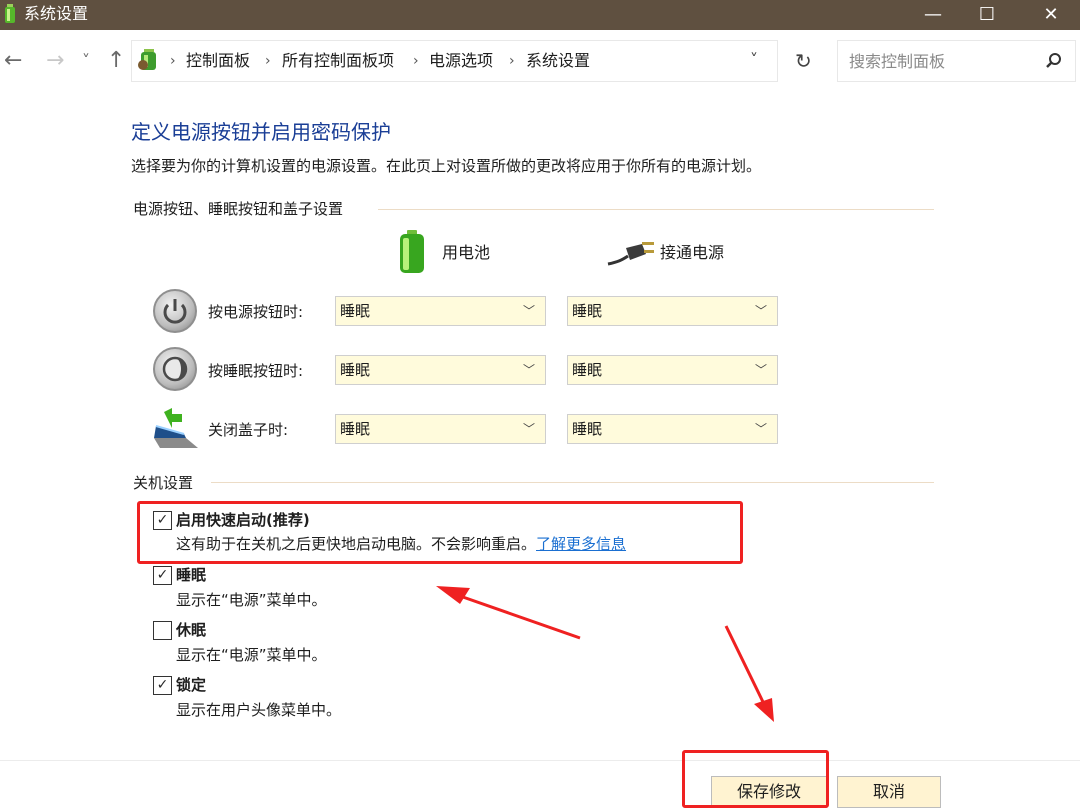 The width and height of the screenshot is (1080, 808). What do you see at coordinates (466, 252) in the screenshot?
I see `column-header-battery: 用电池` at bounding box center [466, 252].